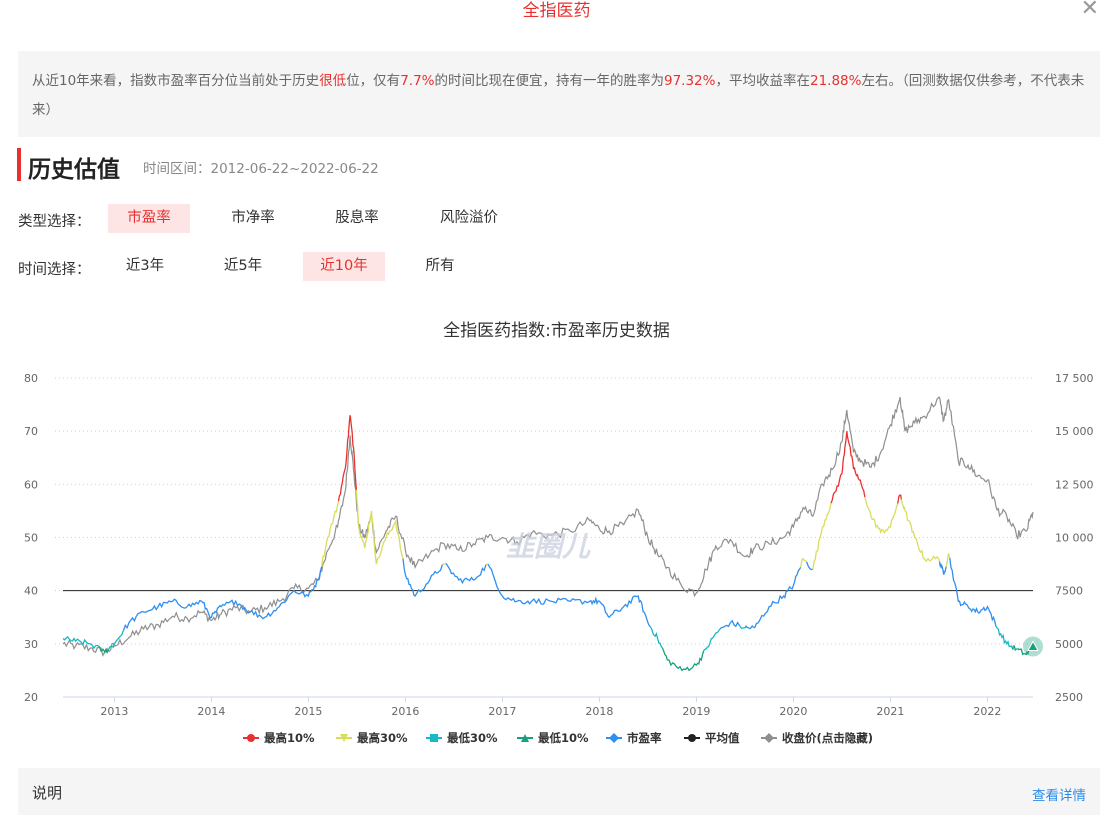 This screenshot has height=815, width=1113. What do you see at coordinates (835, 81) in the screenshot?
I see `summary-highlight-return: 21.88%` at bounding box center [835, 81].